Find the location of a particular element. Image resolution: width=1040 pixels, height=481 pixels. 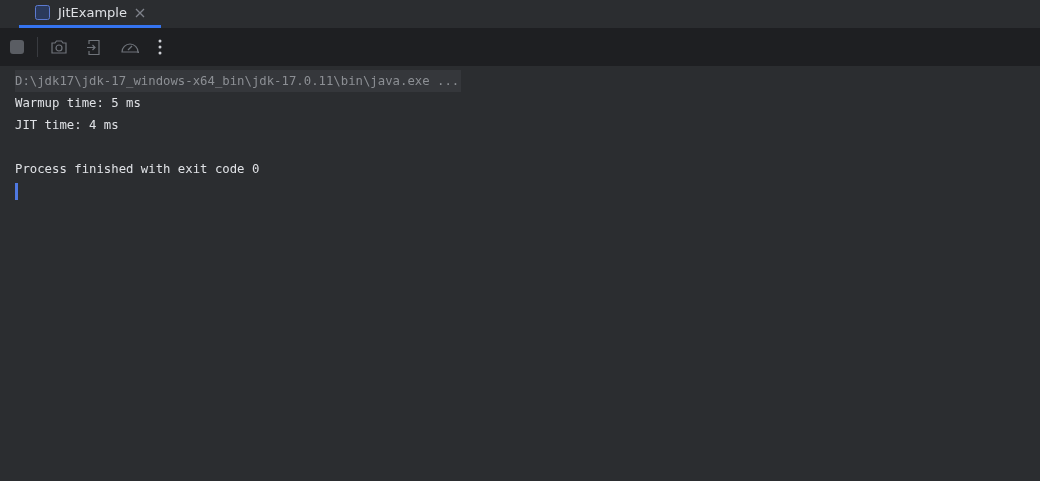

output-line: Warmup time: 5 ms is located at coordinates (78, 103).